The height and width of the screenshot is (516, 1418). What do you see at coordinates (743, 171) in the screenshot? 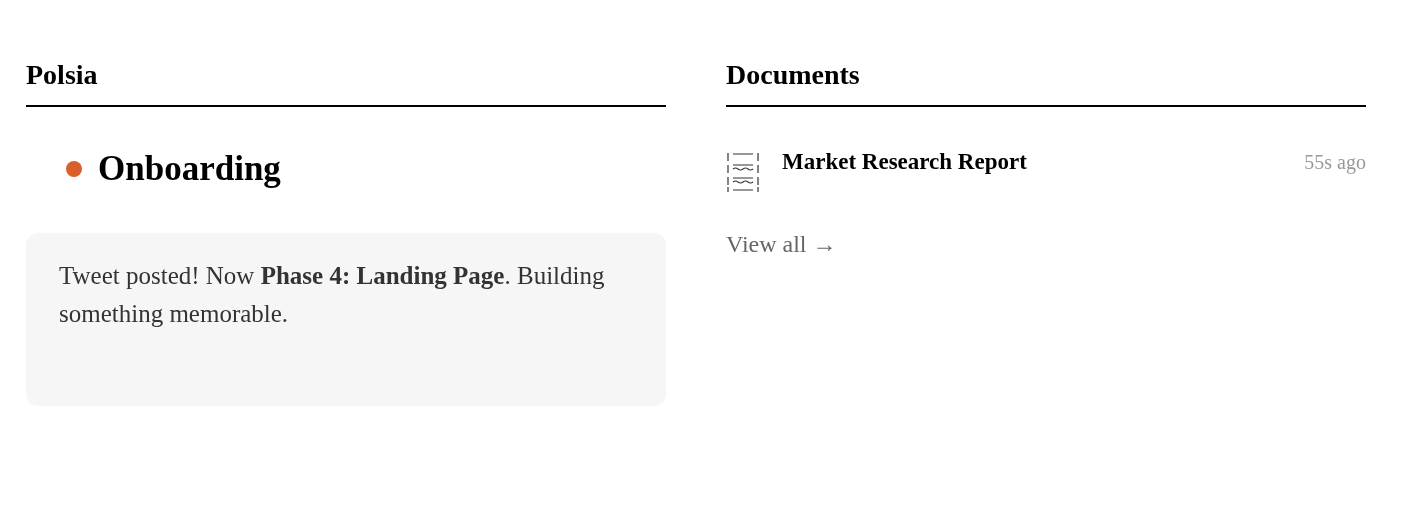
I see `document-icon` at bounding box center [743, 171].